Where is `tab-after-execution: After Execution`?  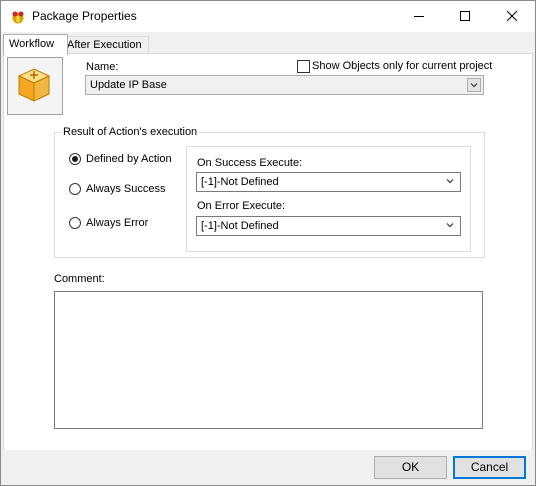
tab-after-execution: After Execution is located at coordinates (105, 44).